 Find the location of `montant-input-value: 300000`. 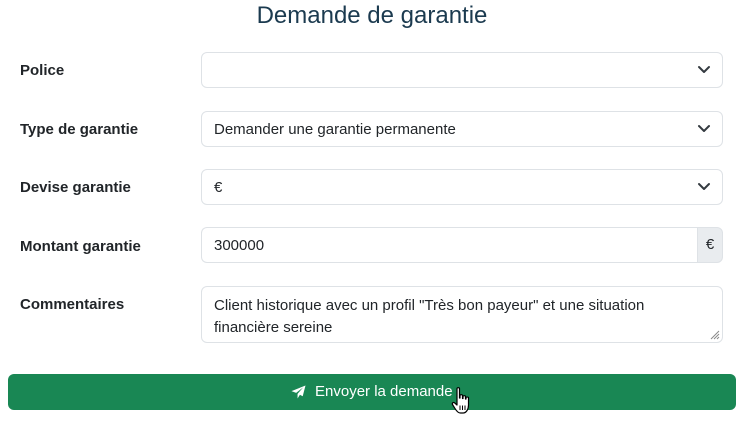

montant-input-value: 300000 is located at coordinates (239, 245).